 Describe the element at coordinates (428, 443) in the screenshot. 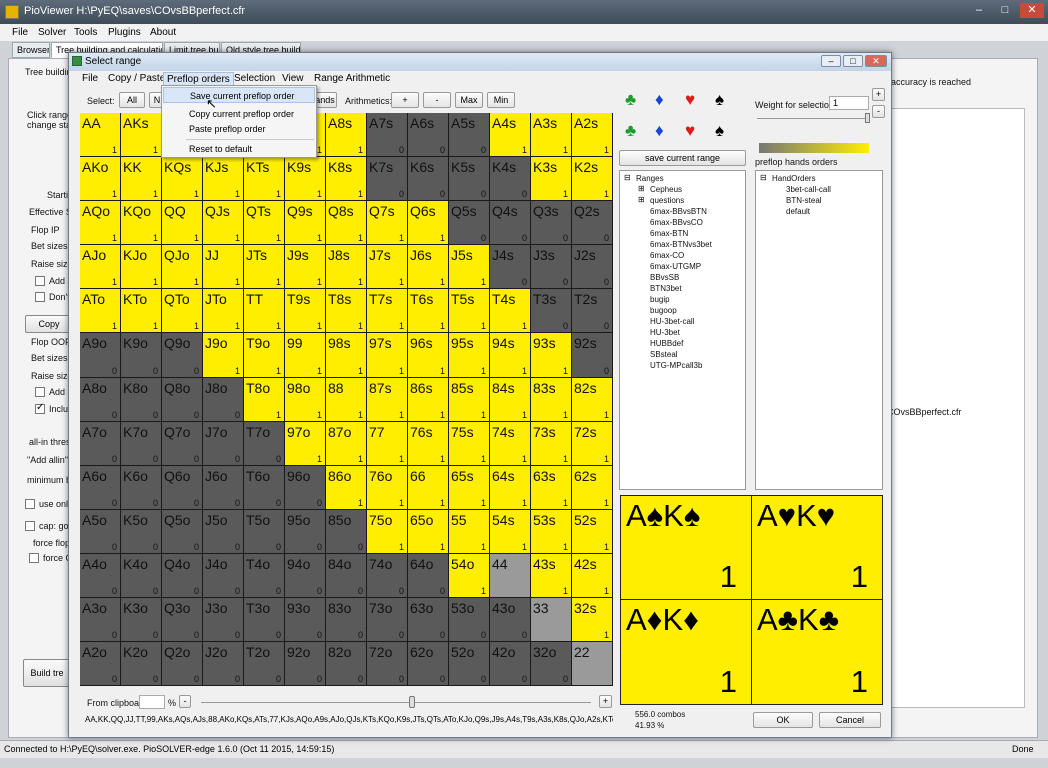

I see `hand-cell: 76s 1` at that location.